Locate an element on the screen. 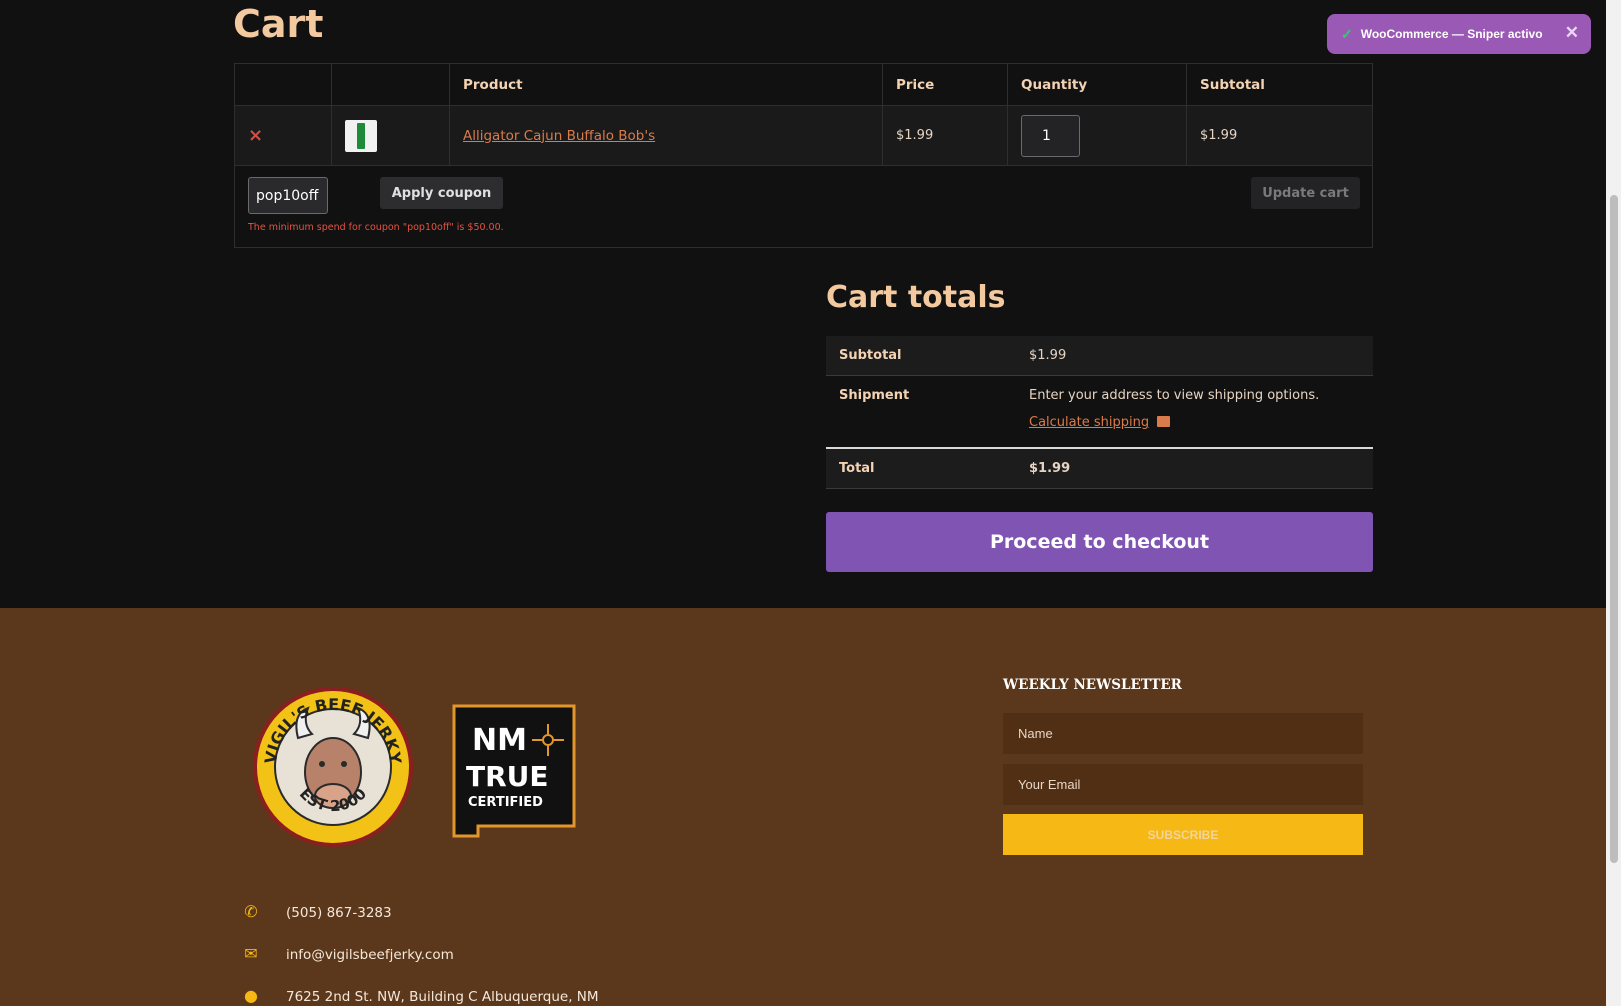 The width and height of the screenshot is (1621, 1006). quantity-cell is located at coordinates (1097, 135).